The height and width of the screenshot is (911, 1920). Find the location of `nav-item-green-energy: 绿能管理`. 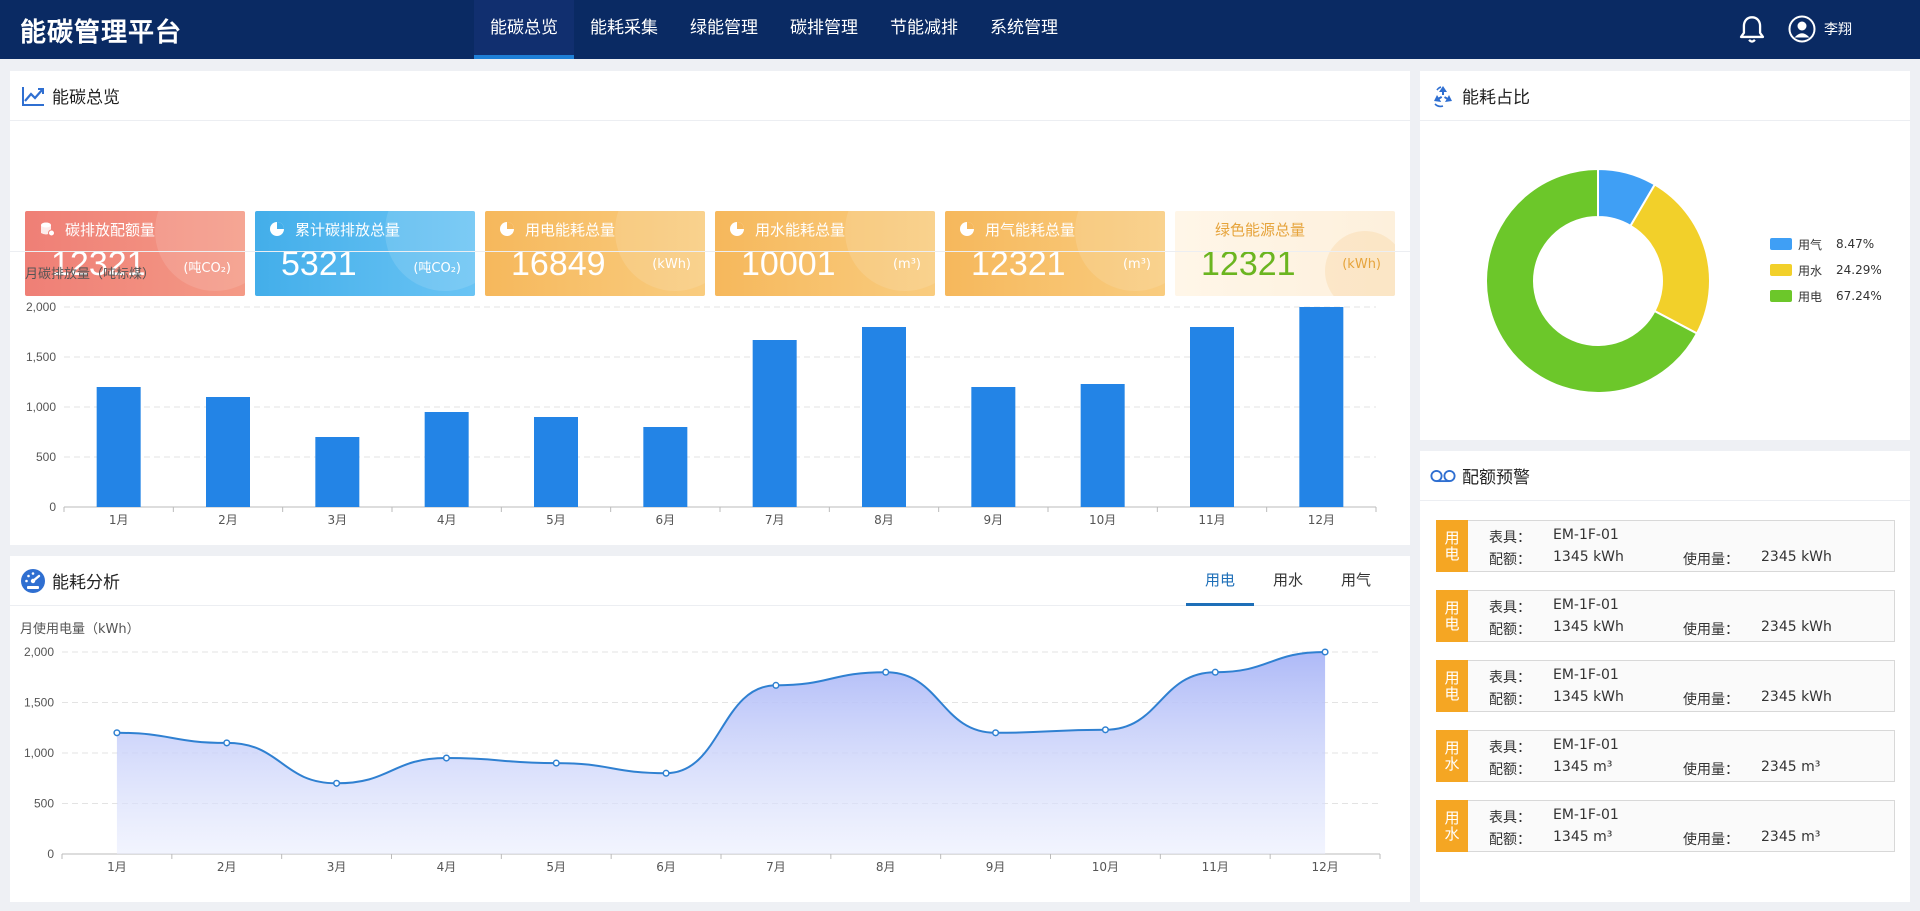

nav-item-green-energy: 绿能管理 is located at coordinates (724, 29).